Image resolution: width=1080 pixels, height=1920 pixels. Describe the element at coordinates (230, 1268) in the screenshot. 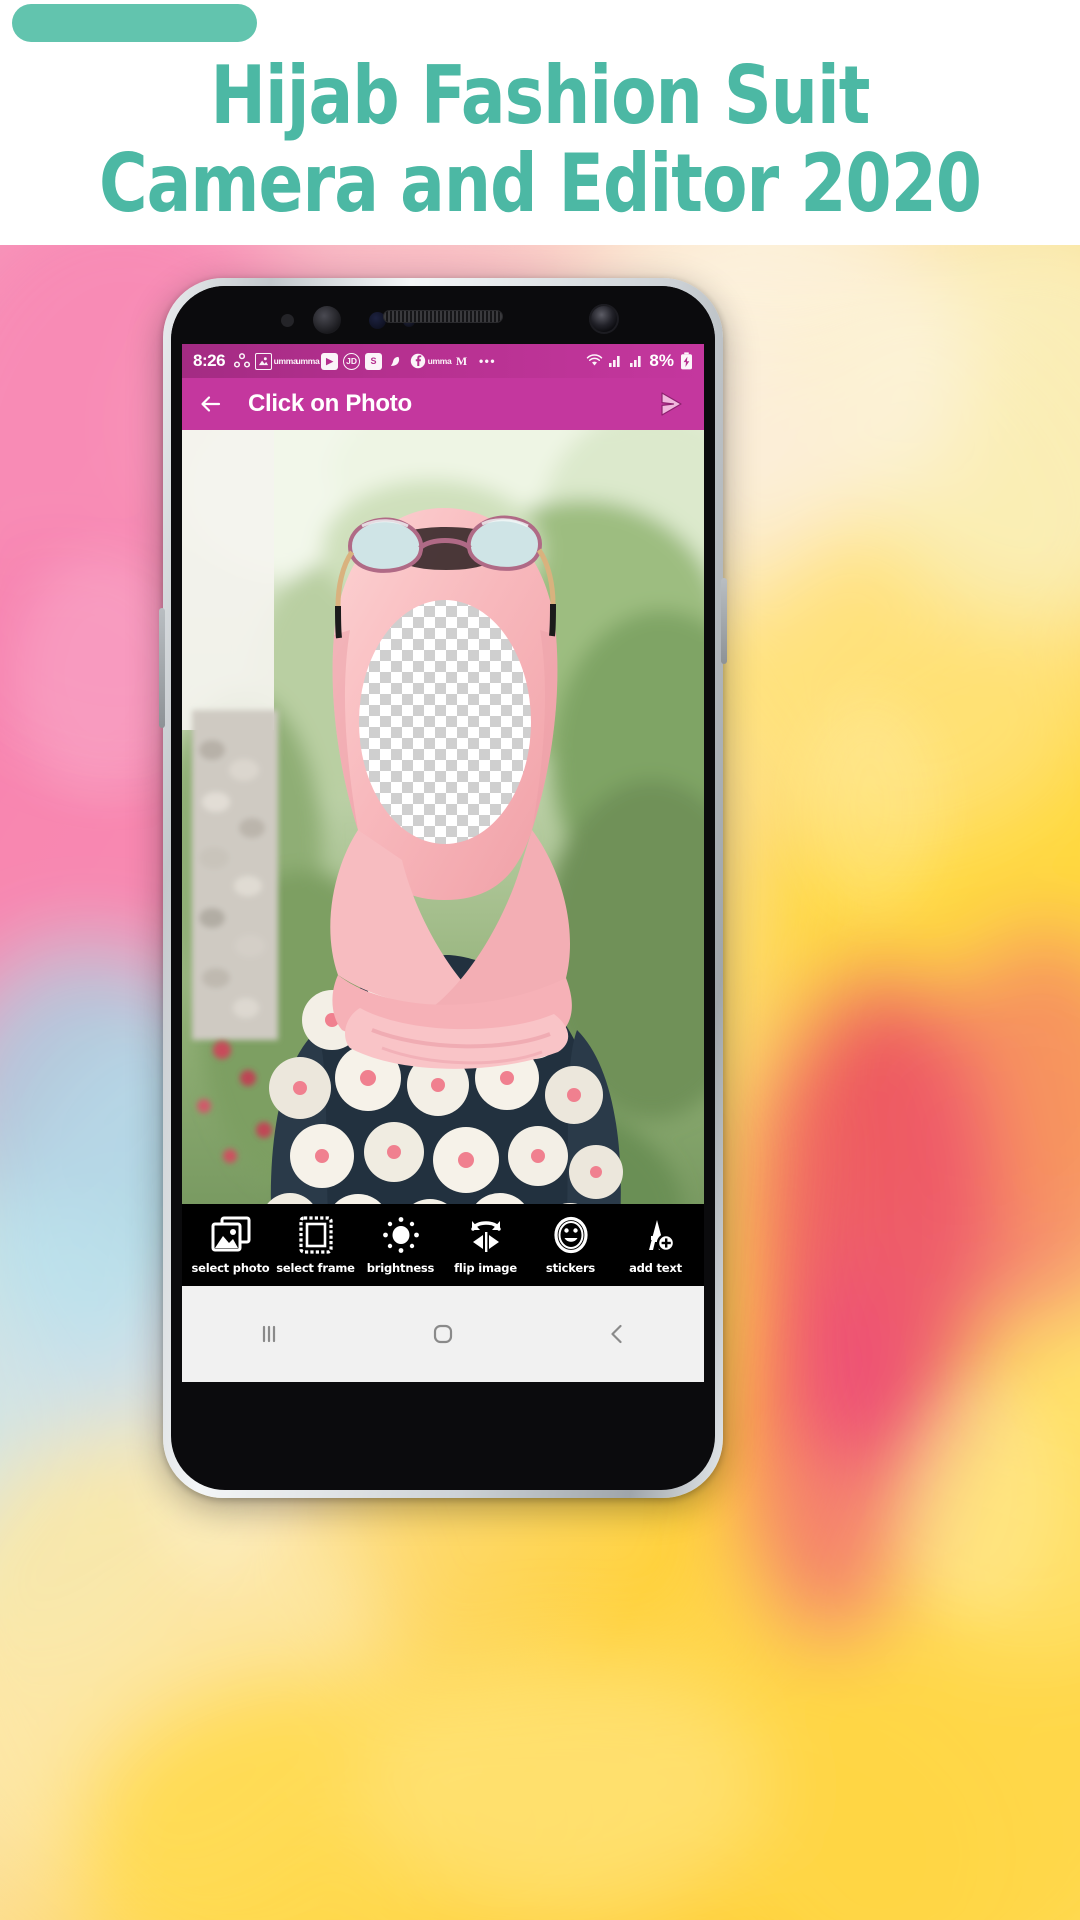

I see `tool-label: select photo` at that location.